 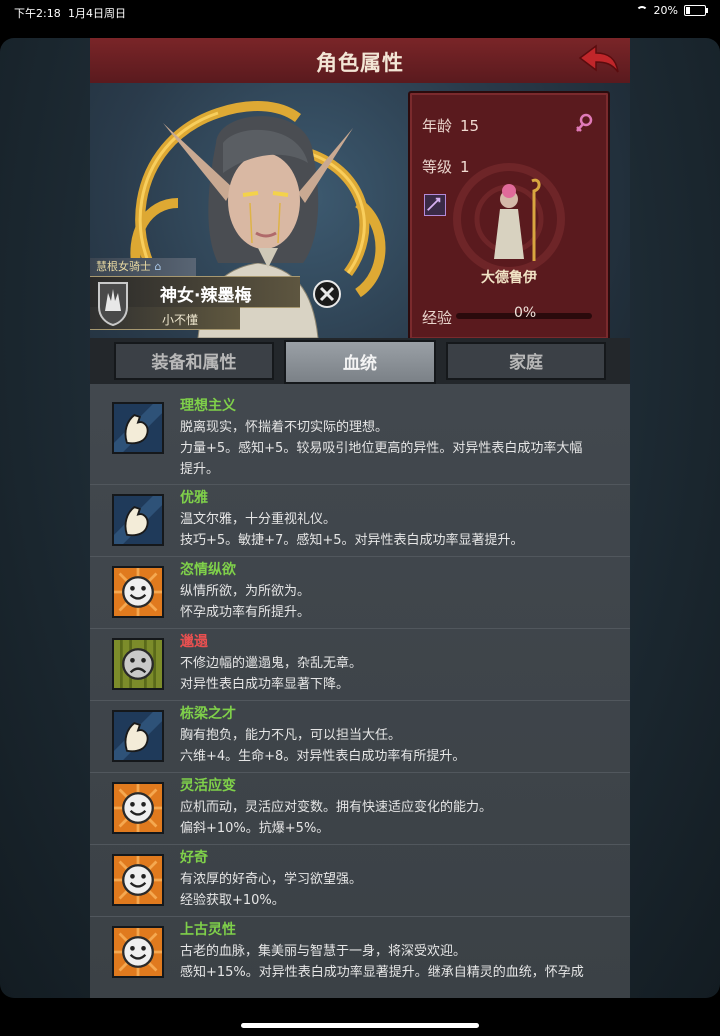 What do you see at coordinates (352, 540) in the screenshot?
I see `trait-description-line: 技巧+5。敏捷+7。感知+5。对异性表白成功率显著提升。` at bounding box center [352, 540].